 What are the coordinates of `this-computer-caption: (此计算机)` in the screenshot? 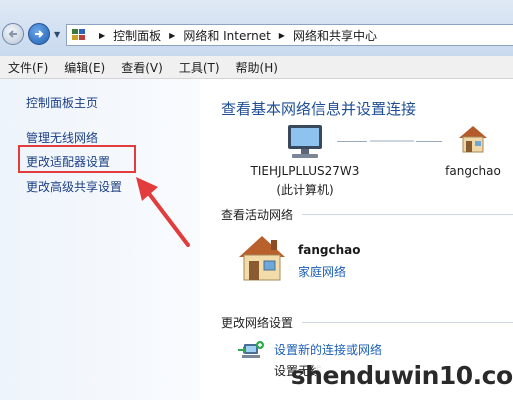 It's located at (305, 190).